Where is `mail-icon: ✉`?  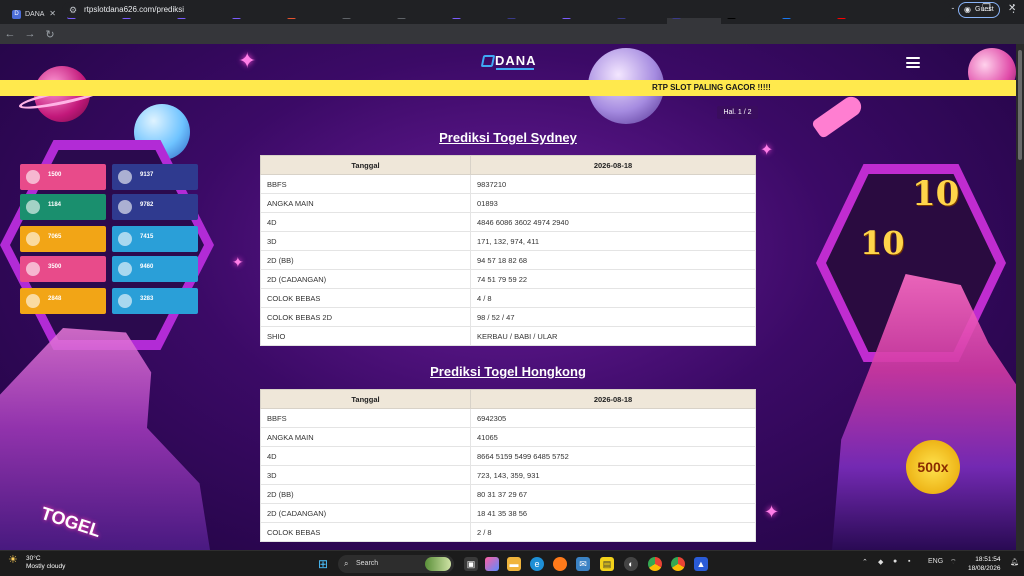
mail-icon: ✉ is located at coordinates (583, 564).